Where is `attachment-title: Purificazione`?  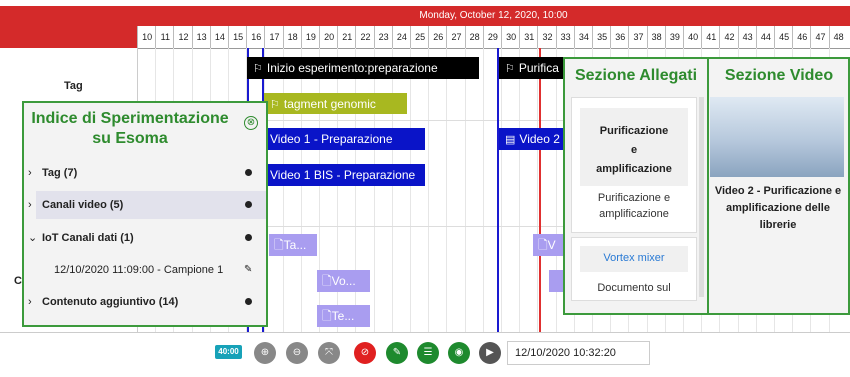
attachment-title: Purificazione is located at coordinates (634, 131).